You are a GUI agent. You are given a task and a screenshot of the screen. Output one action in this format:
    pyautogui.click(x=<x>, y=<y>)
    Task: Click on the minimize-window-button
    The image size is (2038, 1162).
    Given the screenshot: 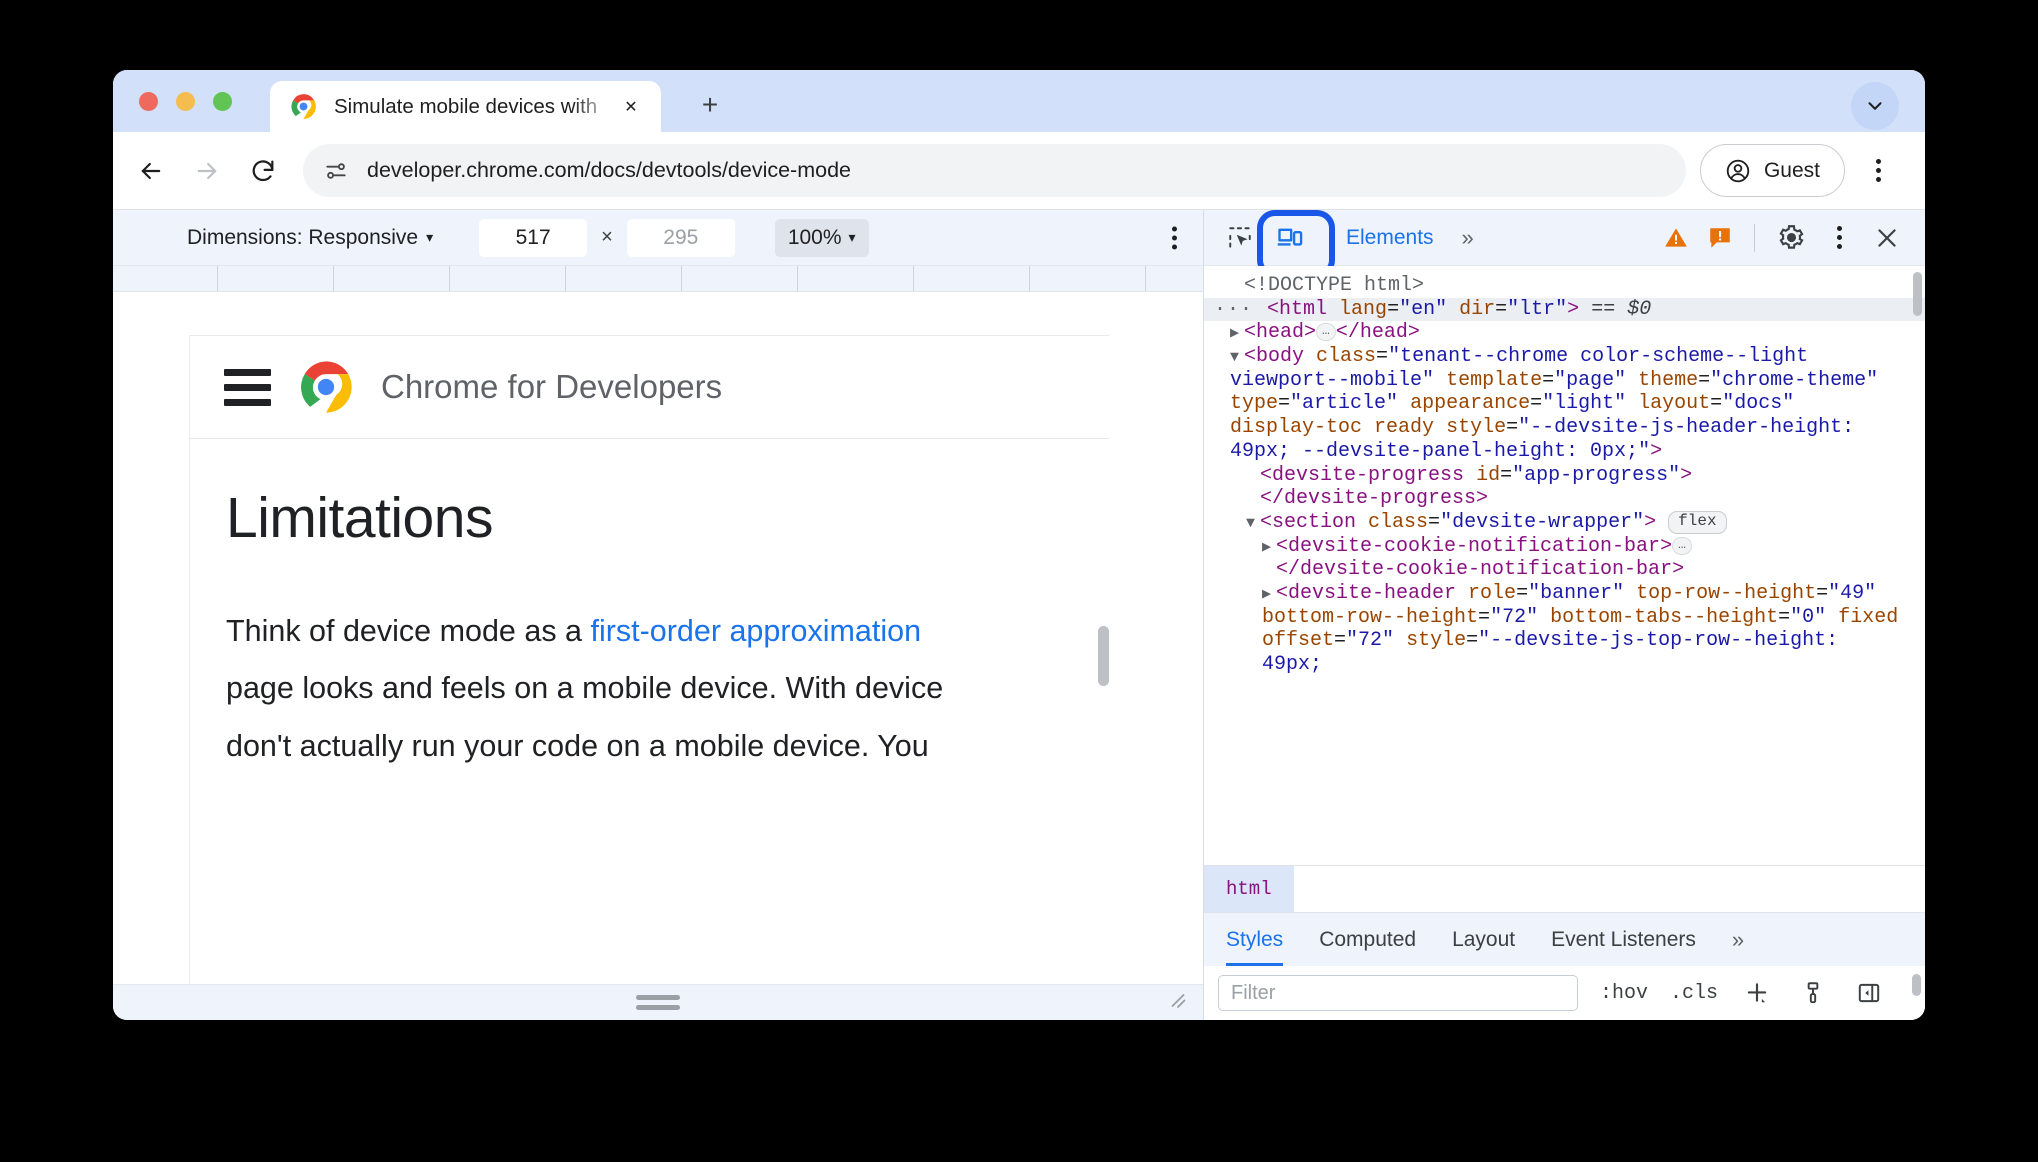 What is the action you would take?
    pyautogui.click(x=185, y=101)
    